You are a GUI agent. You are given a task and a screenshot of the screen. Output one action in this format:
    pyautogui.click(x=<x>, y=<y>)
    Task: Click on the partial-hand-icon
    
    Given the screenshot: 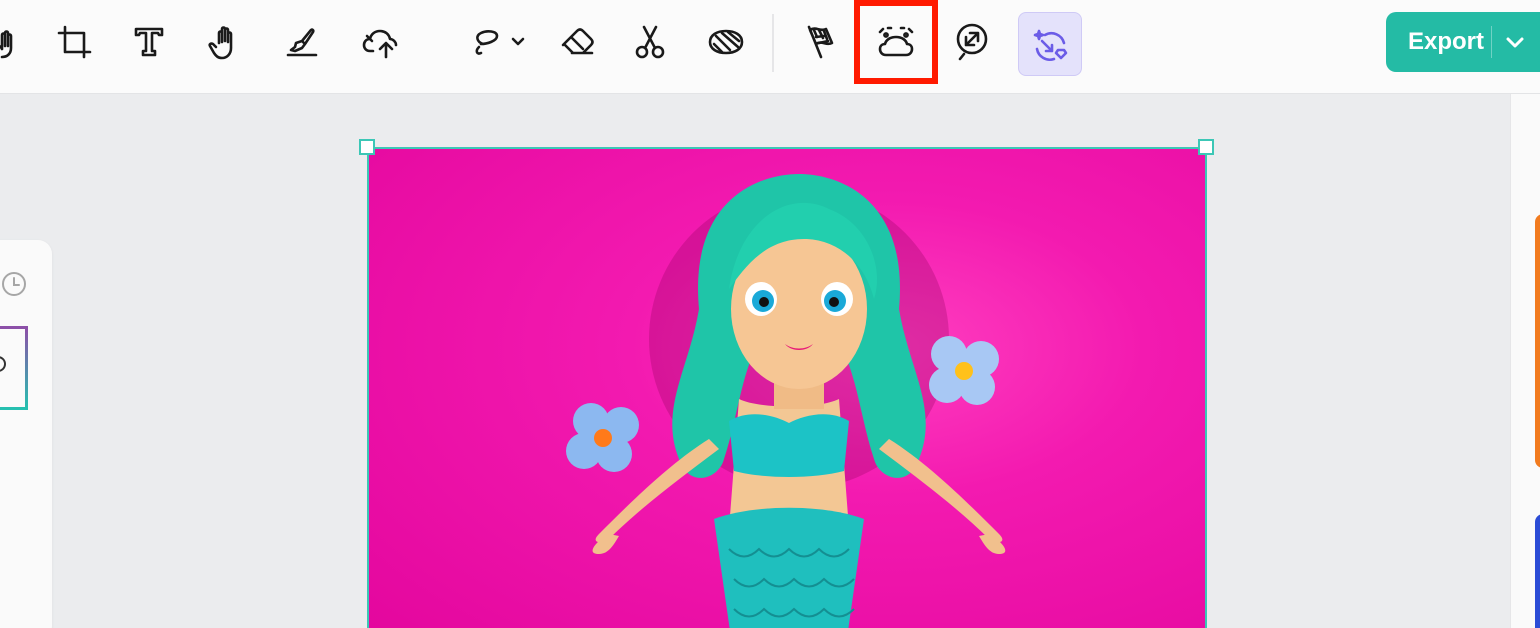 What is the action you would take?
    pyautogui.click(x=6, y=44)
    